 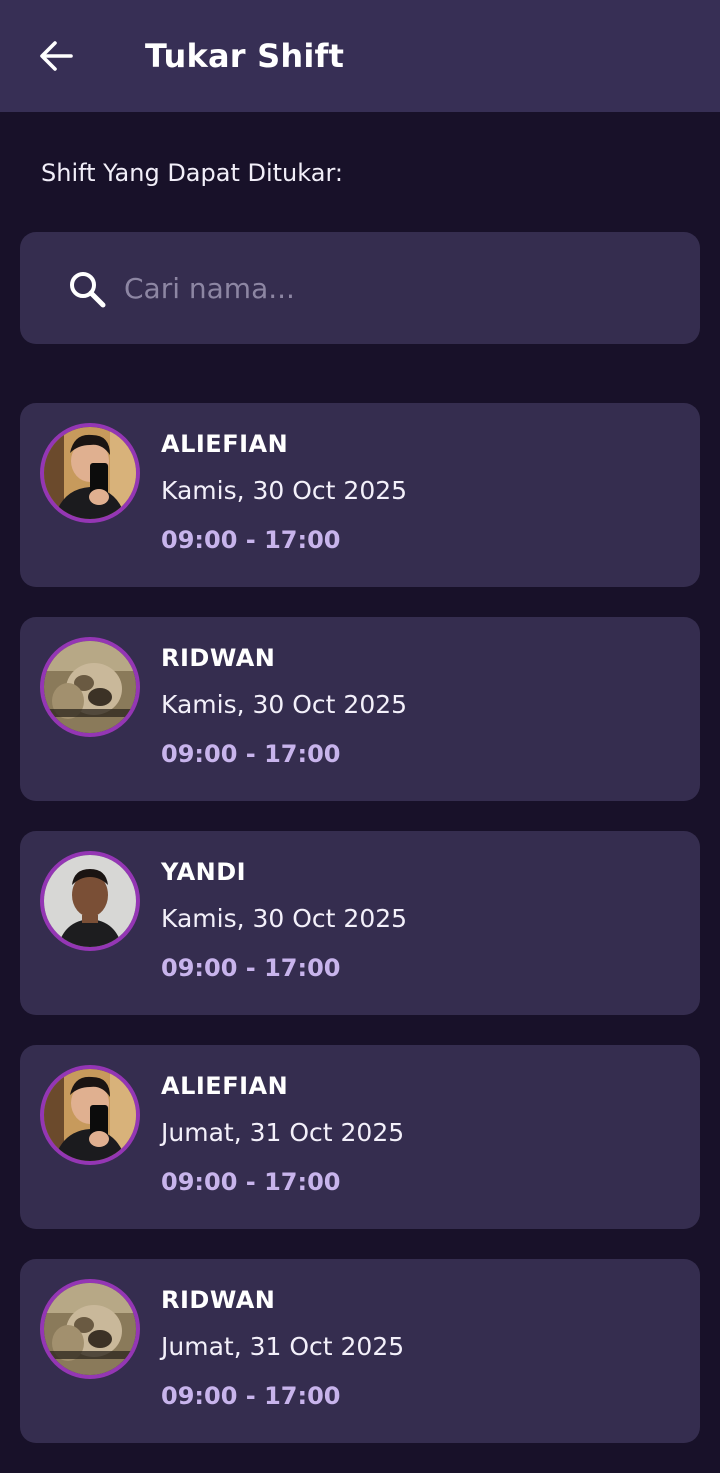 I want to click on employee-name: YANDI, so click(x=204, y=872).